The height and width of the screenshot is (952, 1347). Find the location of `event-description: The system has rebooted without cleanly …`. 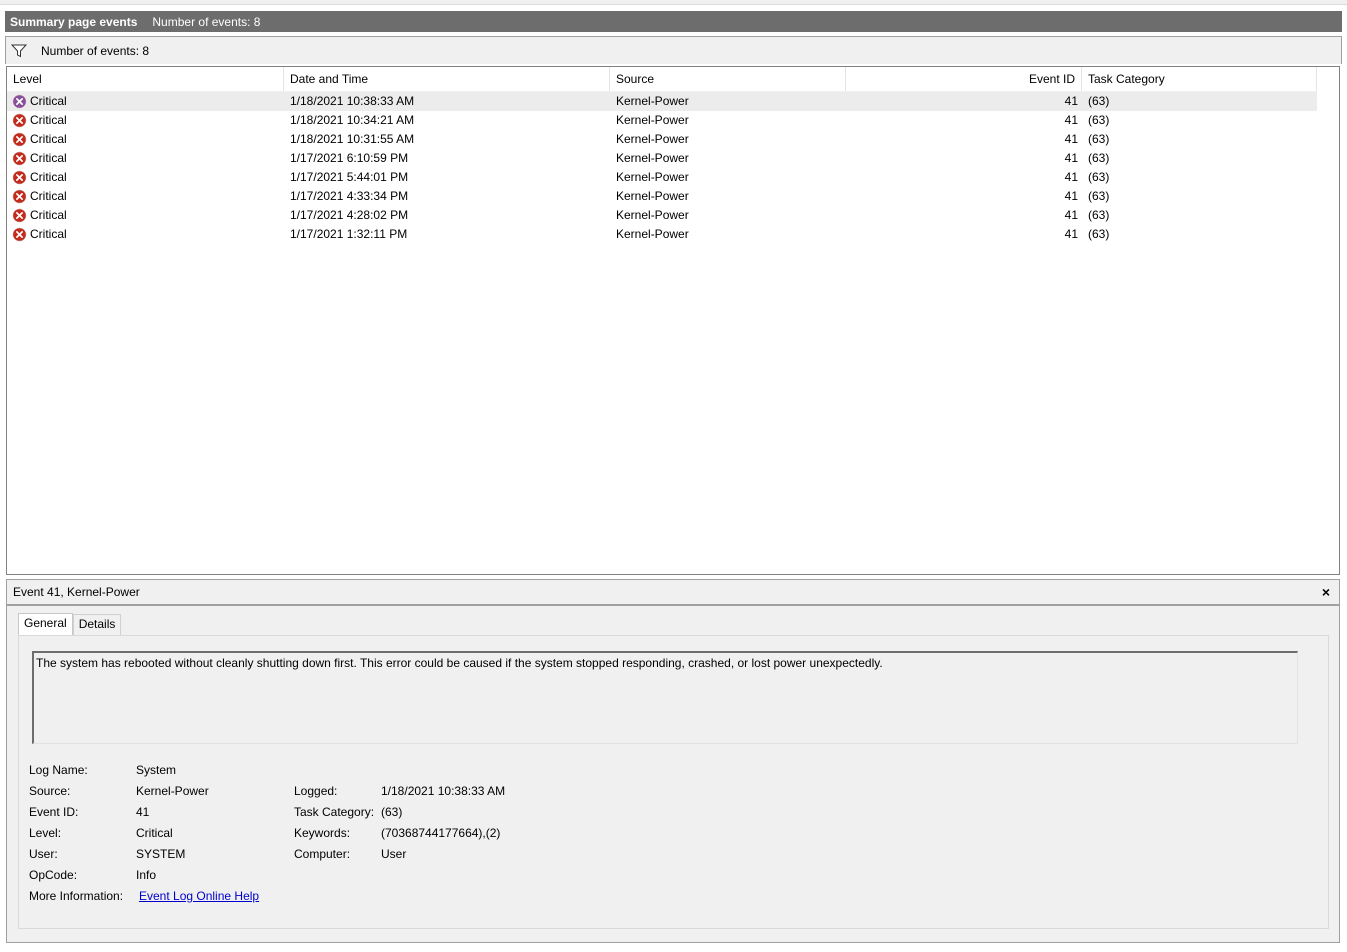

event-description: The system has rebooted without cleanly … is located at coordinates (665, 697).